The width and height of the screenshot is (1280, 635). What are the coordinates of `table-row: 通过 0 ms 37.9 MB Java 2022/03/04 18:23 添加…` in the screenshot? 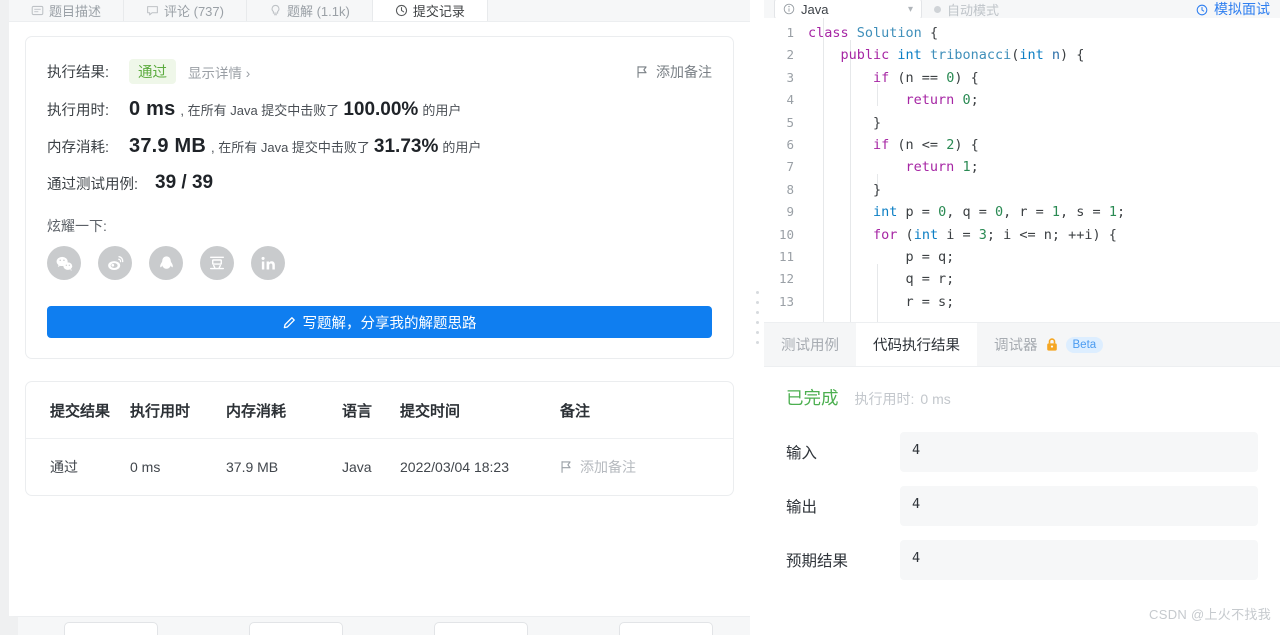 It's located at (379, 467).